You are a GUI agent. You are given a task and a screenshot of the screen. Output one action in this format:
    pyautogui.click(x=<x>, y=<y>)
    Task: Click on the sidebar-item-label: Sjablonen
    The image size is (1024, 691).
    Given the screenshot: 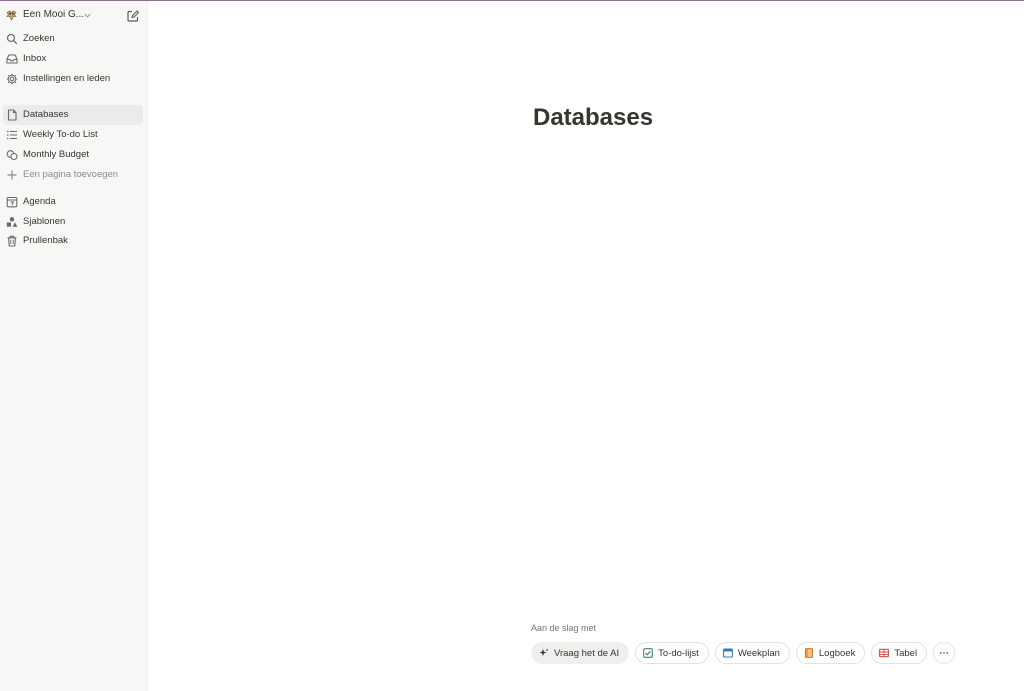 What is the action you would take?
    pyautogui.click(x=44, y=221)
    